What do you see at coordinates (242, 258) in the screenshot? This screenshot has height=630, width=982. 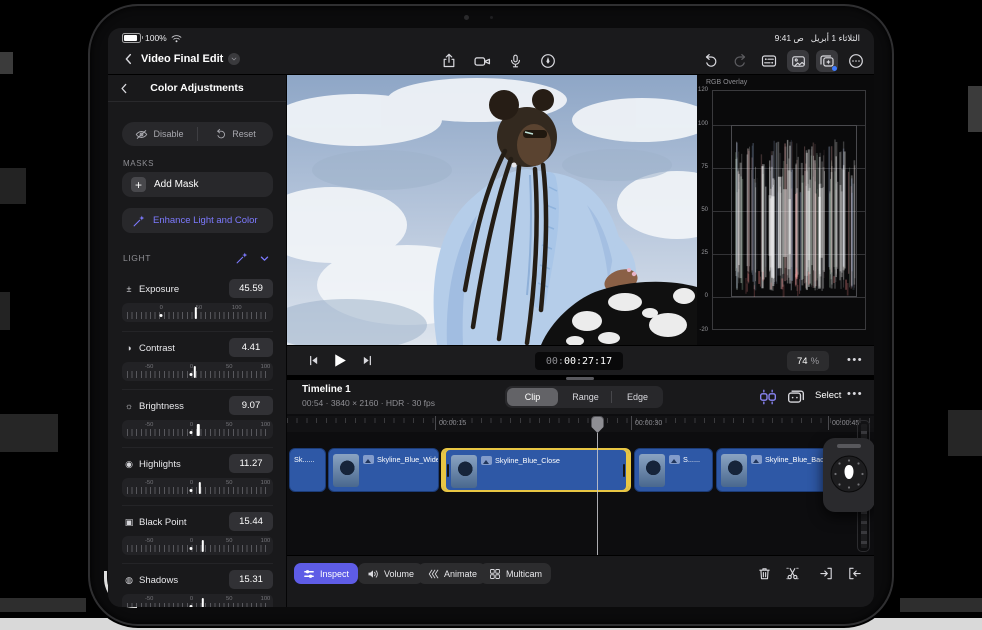 I see `light-wand-icon` at bounding box center [242, 258].